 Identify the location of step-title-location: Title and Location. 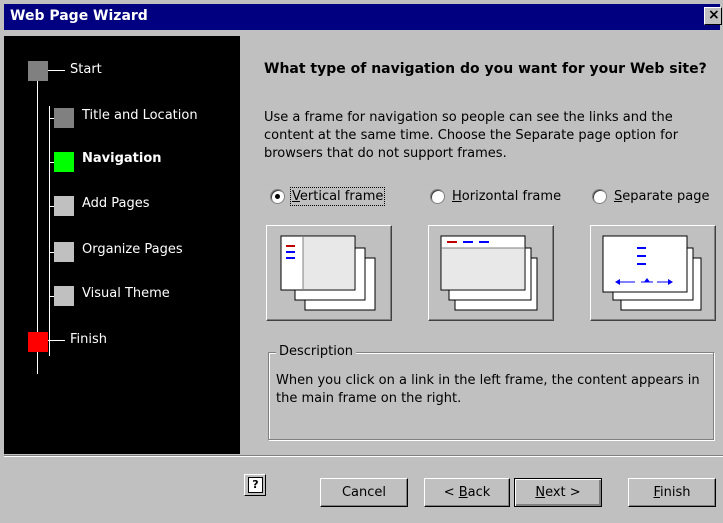
(140, 115).